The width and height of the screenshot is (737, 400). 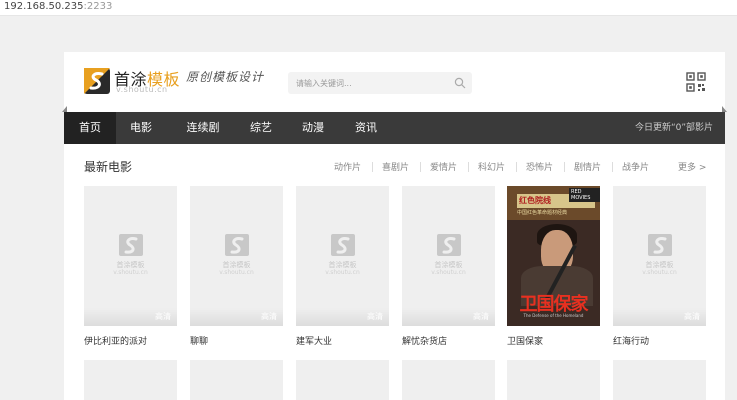 What do you see at coordinates (394, 128) in the screenshot?
I see `main-nav: 首页 电影 连续剧 综艺 动漫 资讯 今日更新“0”部影片` at bounding box center [394, 128].